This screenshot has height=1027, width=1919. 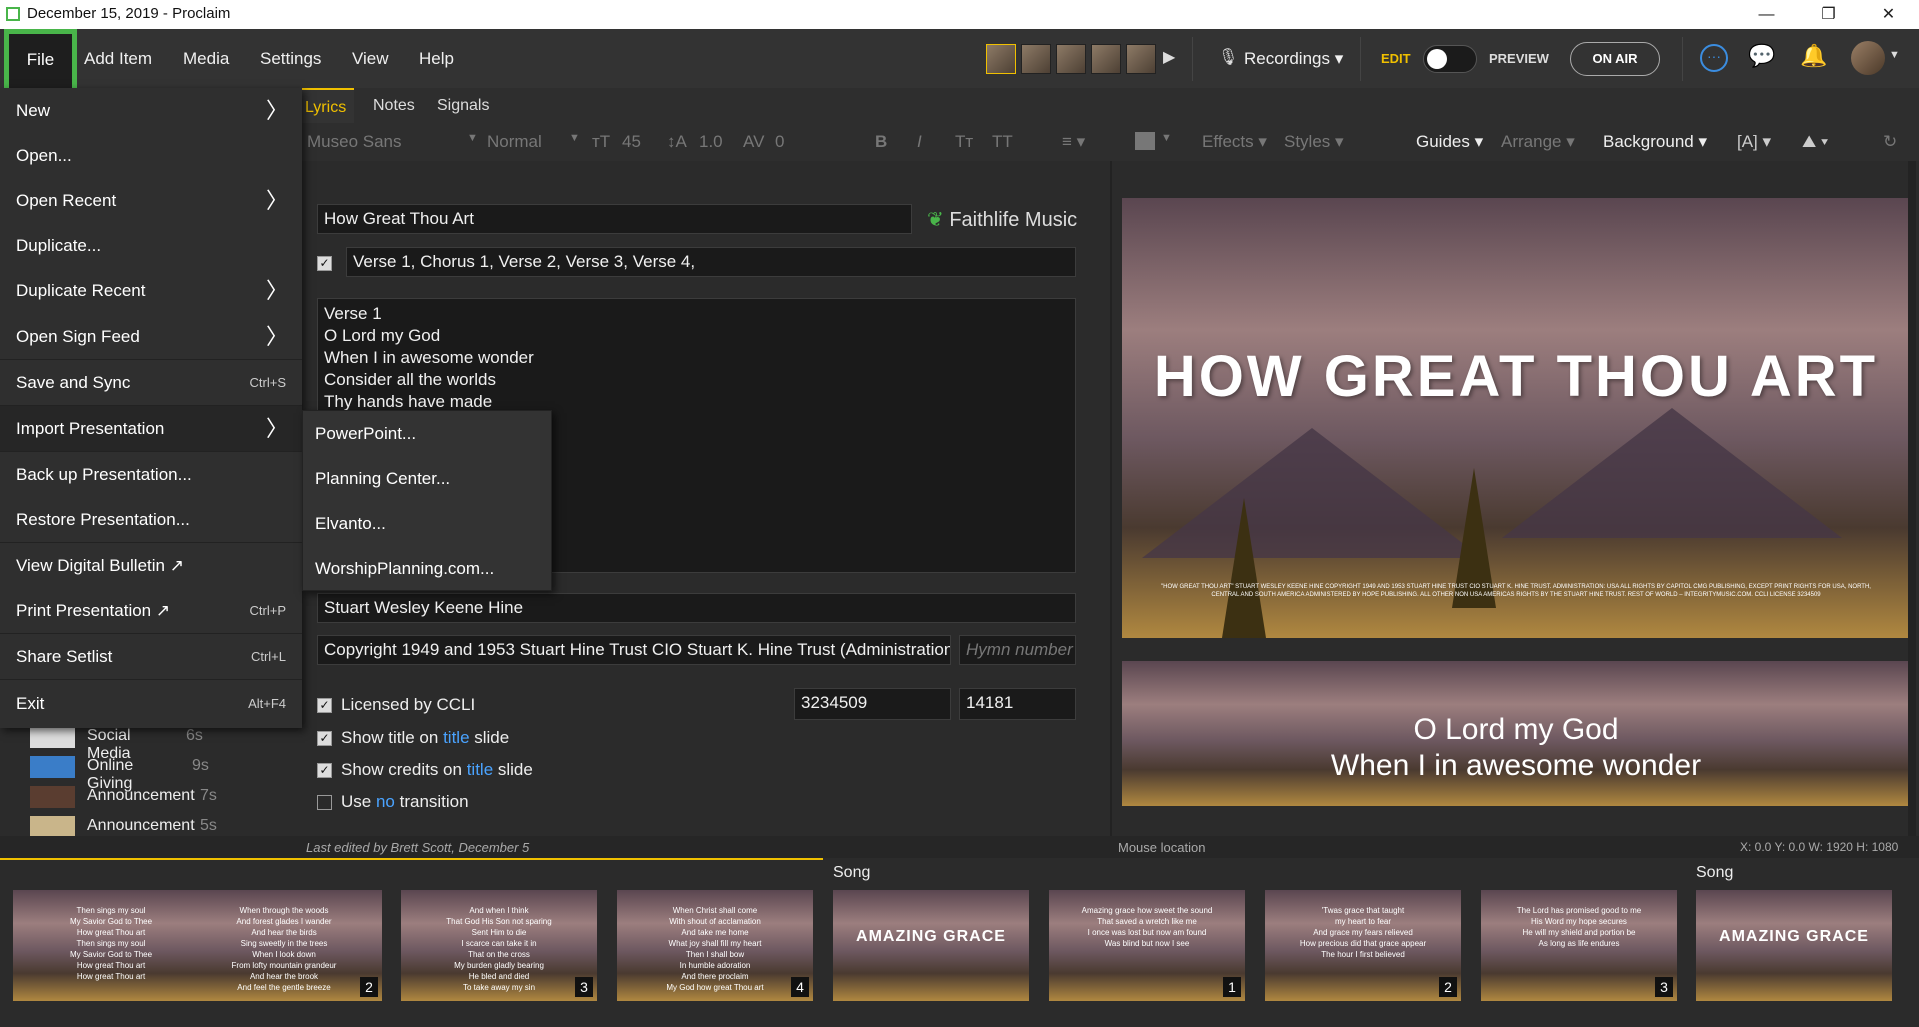 What do you see at coordinates (1169, 57) in the screenshot?
I see `play-icon: ▶` at bounding box center [1169, 57].